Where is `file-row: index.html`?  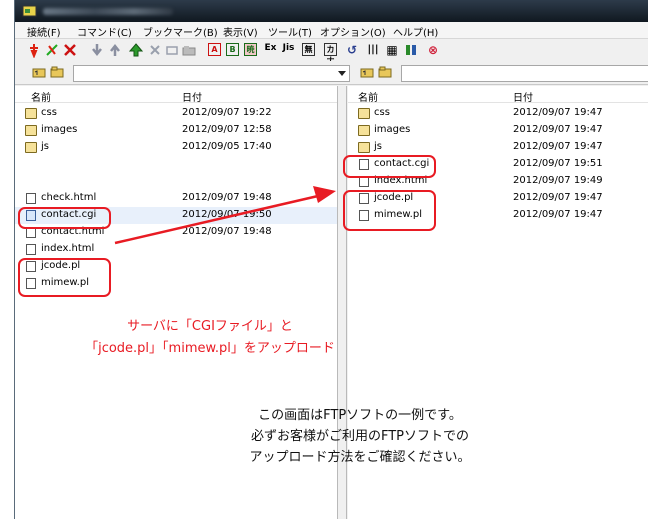 file-row: index.html is located at coordinates (176, 249).